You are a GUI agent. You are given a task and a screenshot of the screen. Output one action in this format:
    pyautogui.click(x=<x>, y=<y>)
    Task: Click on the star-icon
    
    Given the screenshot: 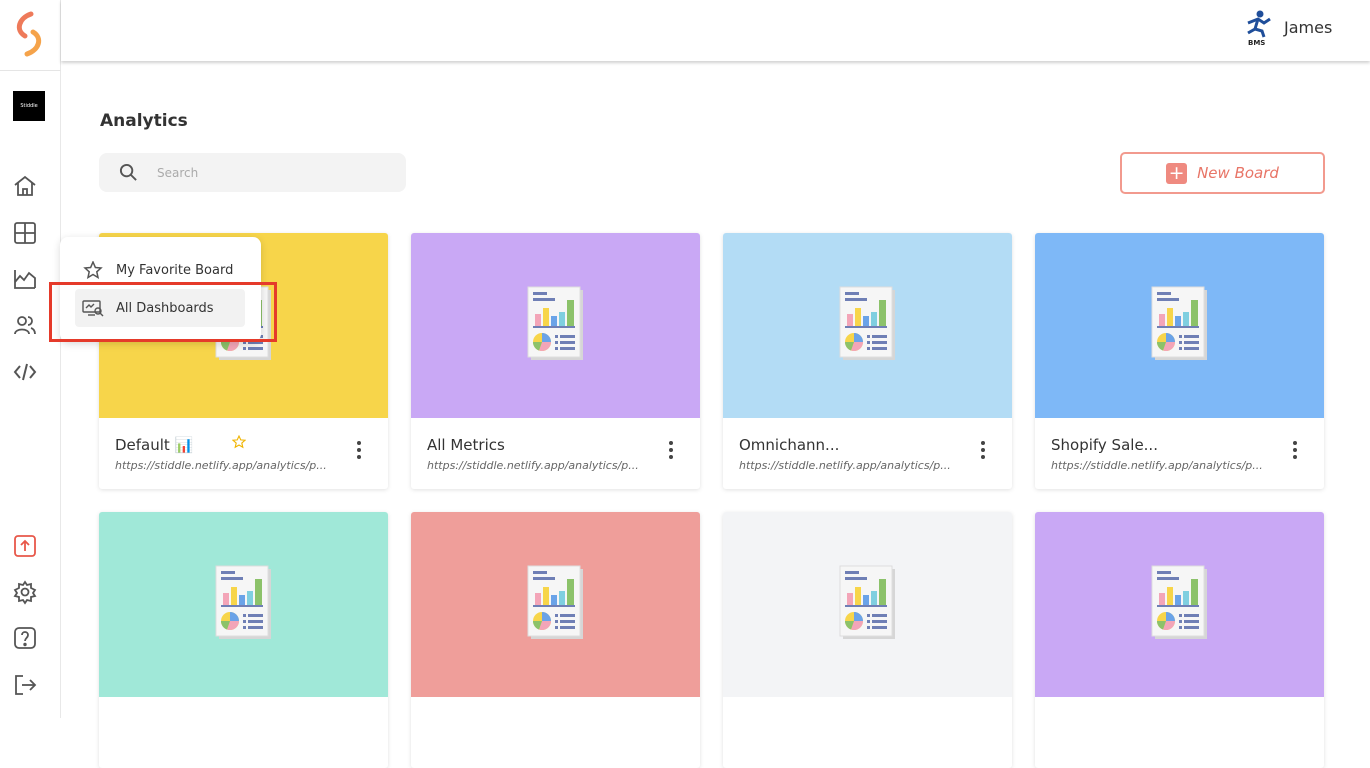 What is the action you would take?
    pyautogui.click(x=93, y=270)
    